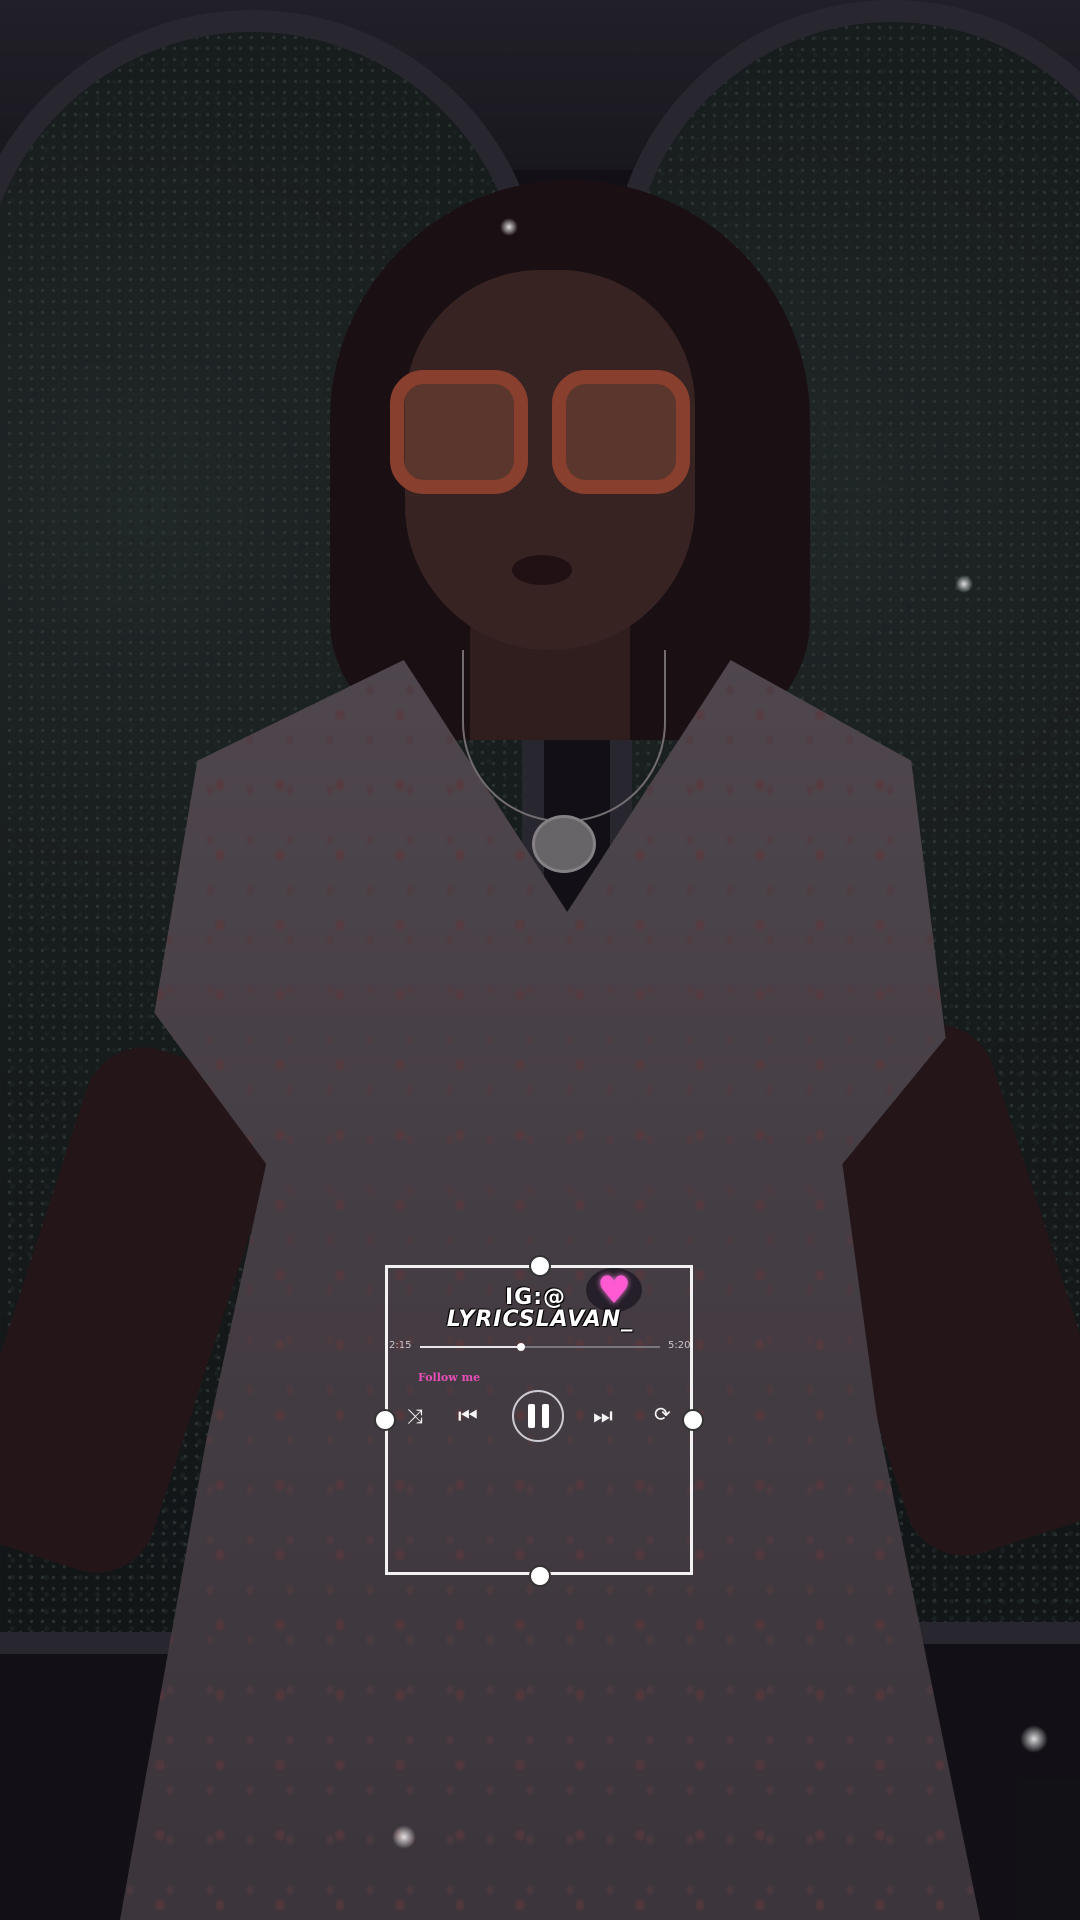  What do you see at coordinates (540, 1347) in the screenshot?
I see `progress-bar` at bounding box center [540, 1347].